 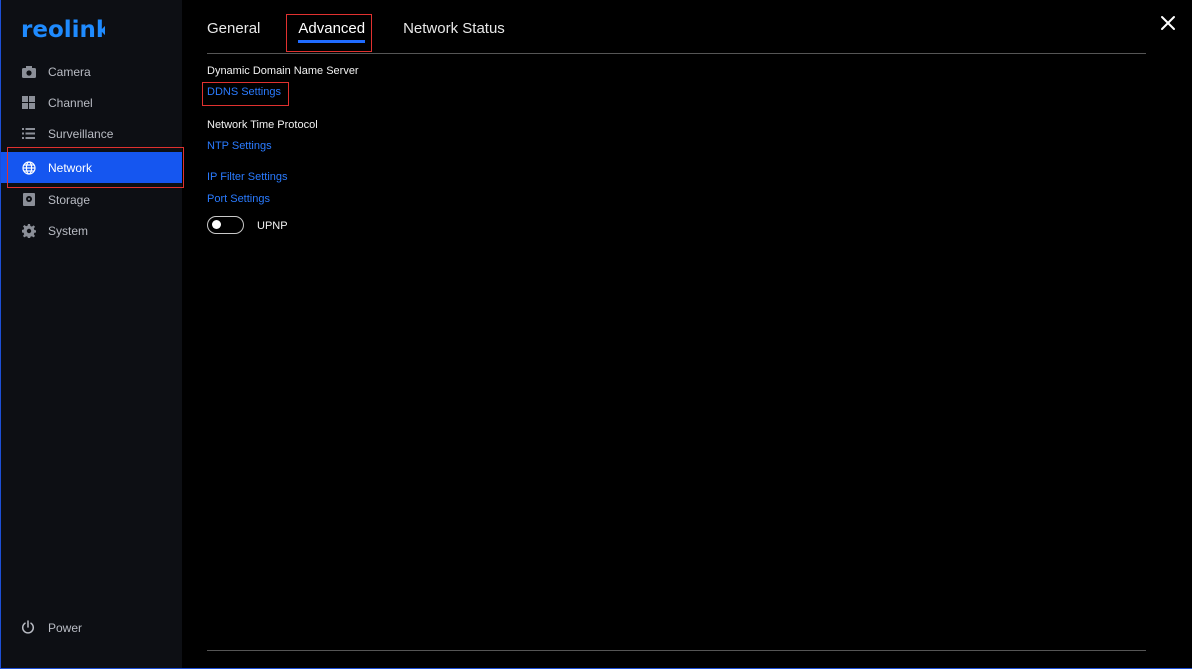 I want to click on power-icon, so click(x=28, y=627).